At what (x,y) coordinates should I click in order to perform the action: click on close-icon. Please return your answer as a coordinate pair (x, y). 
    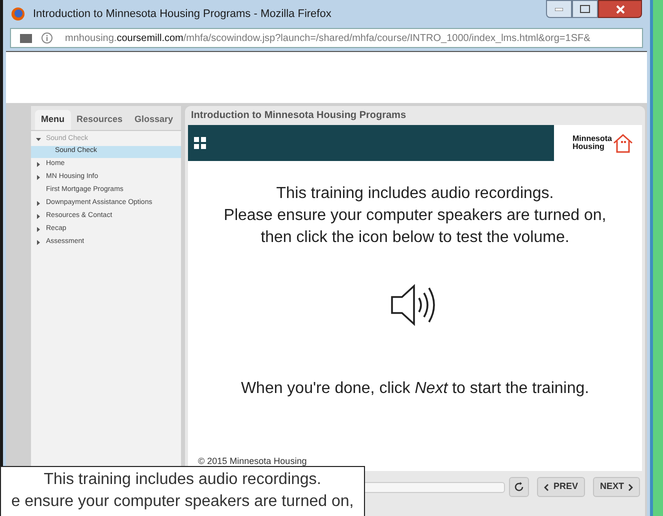
    Looking at the image, I should click on (620, 9).